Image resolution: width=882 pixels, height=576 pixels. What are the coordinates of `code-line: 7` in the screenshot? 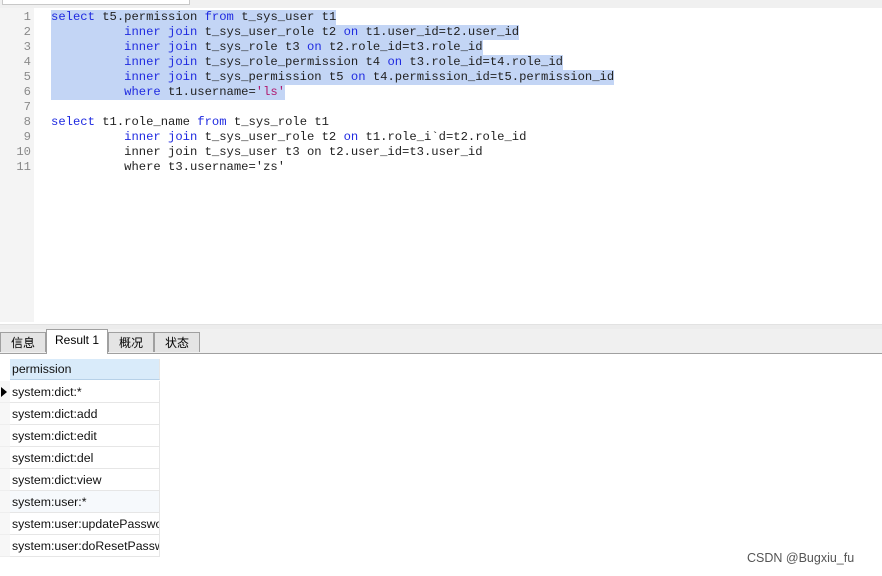 It's located at (441, 107).